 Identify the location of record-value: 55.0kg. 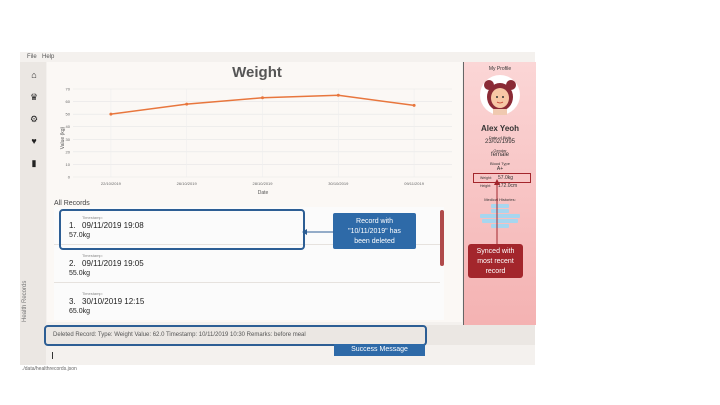
(80, 273).